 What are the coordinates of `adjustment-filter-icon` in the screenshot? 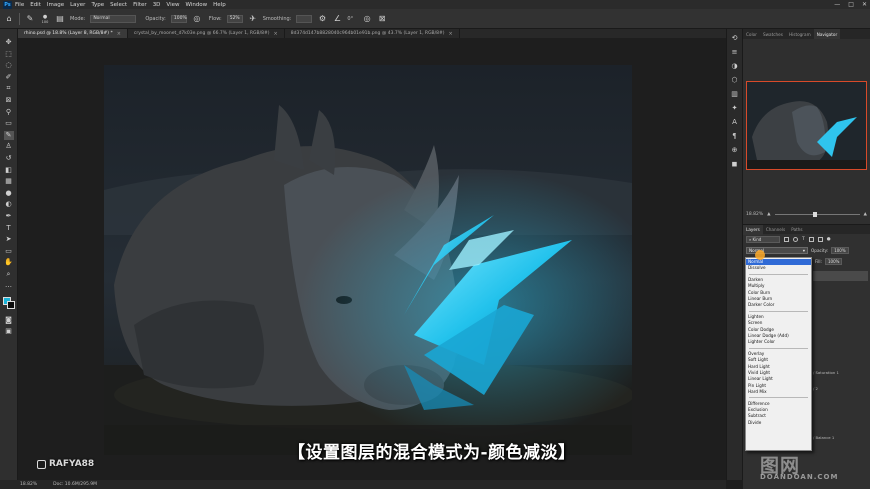 It's located at (795, 239).